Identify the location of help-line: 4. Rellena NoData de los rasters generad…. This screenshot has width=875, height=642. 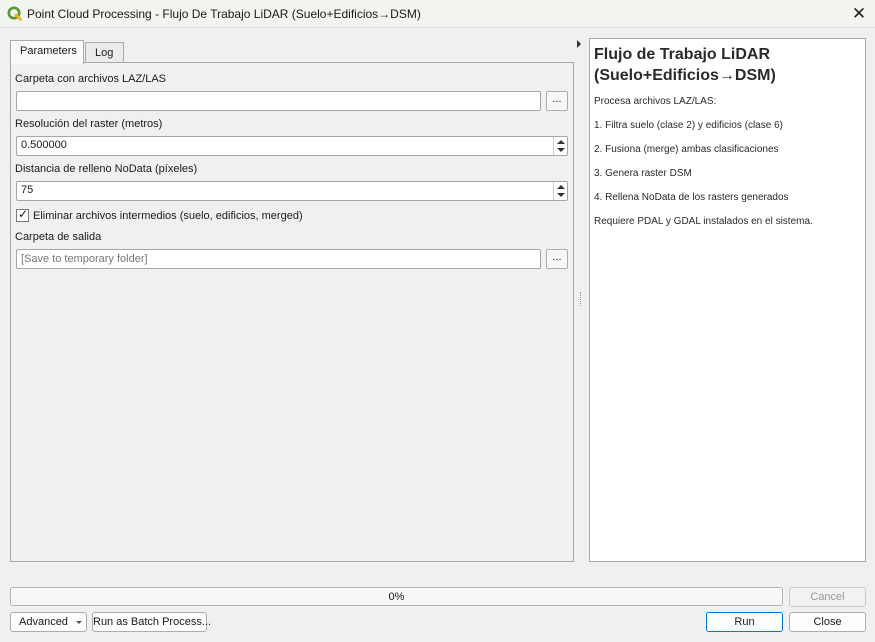
(691, 197).